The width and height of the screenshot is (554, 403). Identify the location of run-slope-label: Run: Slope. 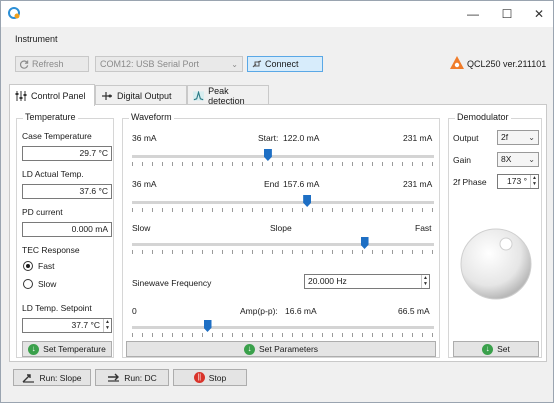
(60, 377).